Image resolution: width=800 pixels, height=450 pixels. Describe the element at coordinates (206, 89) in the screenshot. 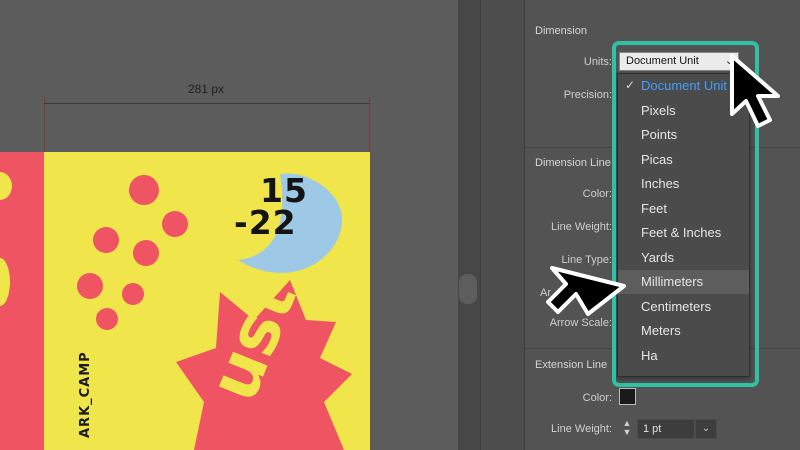

I see `dimension-label: 281 px` at that location.